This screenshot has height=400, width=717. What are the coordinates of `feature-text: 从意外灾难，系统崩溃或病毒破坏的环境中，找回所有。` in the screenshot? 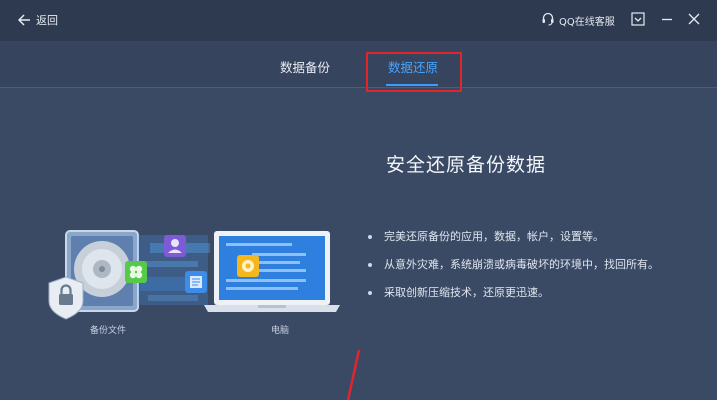 It's located at (521, 264).